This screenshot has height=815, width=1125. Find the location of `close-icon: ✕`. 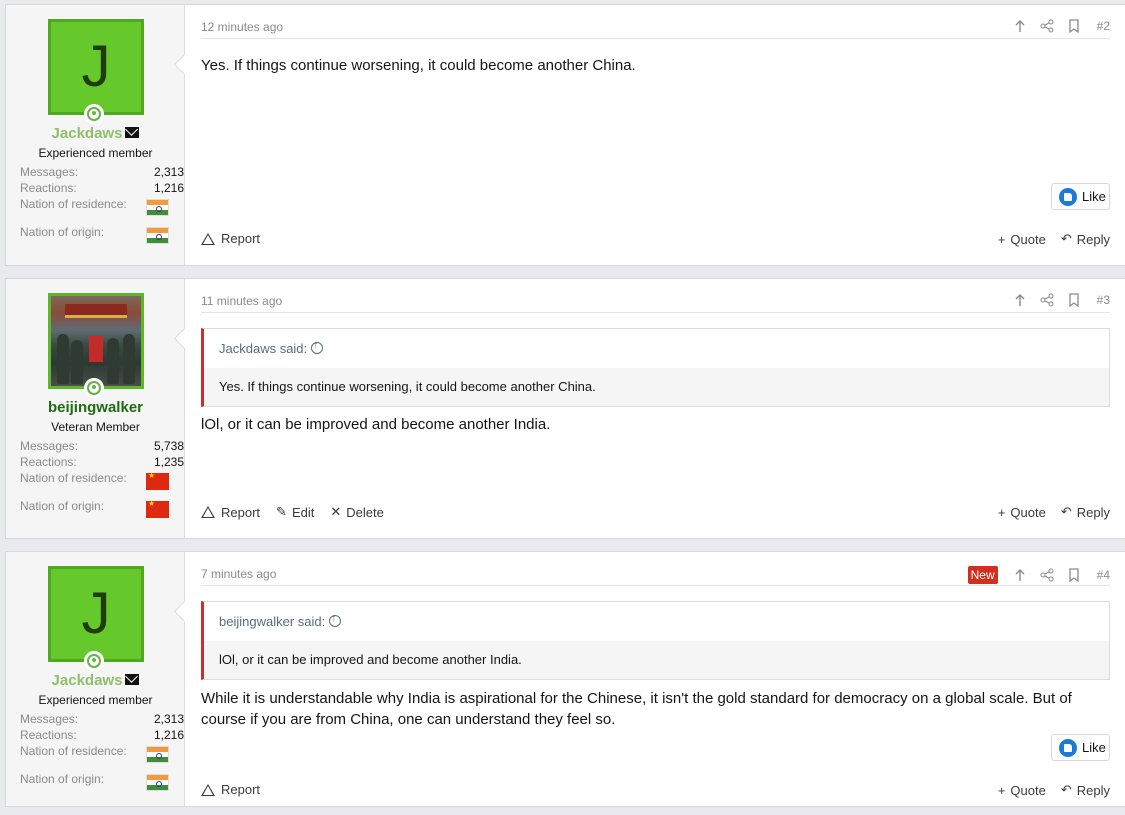

close-icon: ✕ is located at coordinates (336, 511).